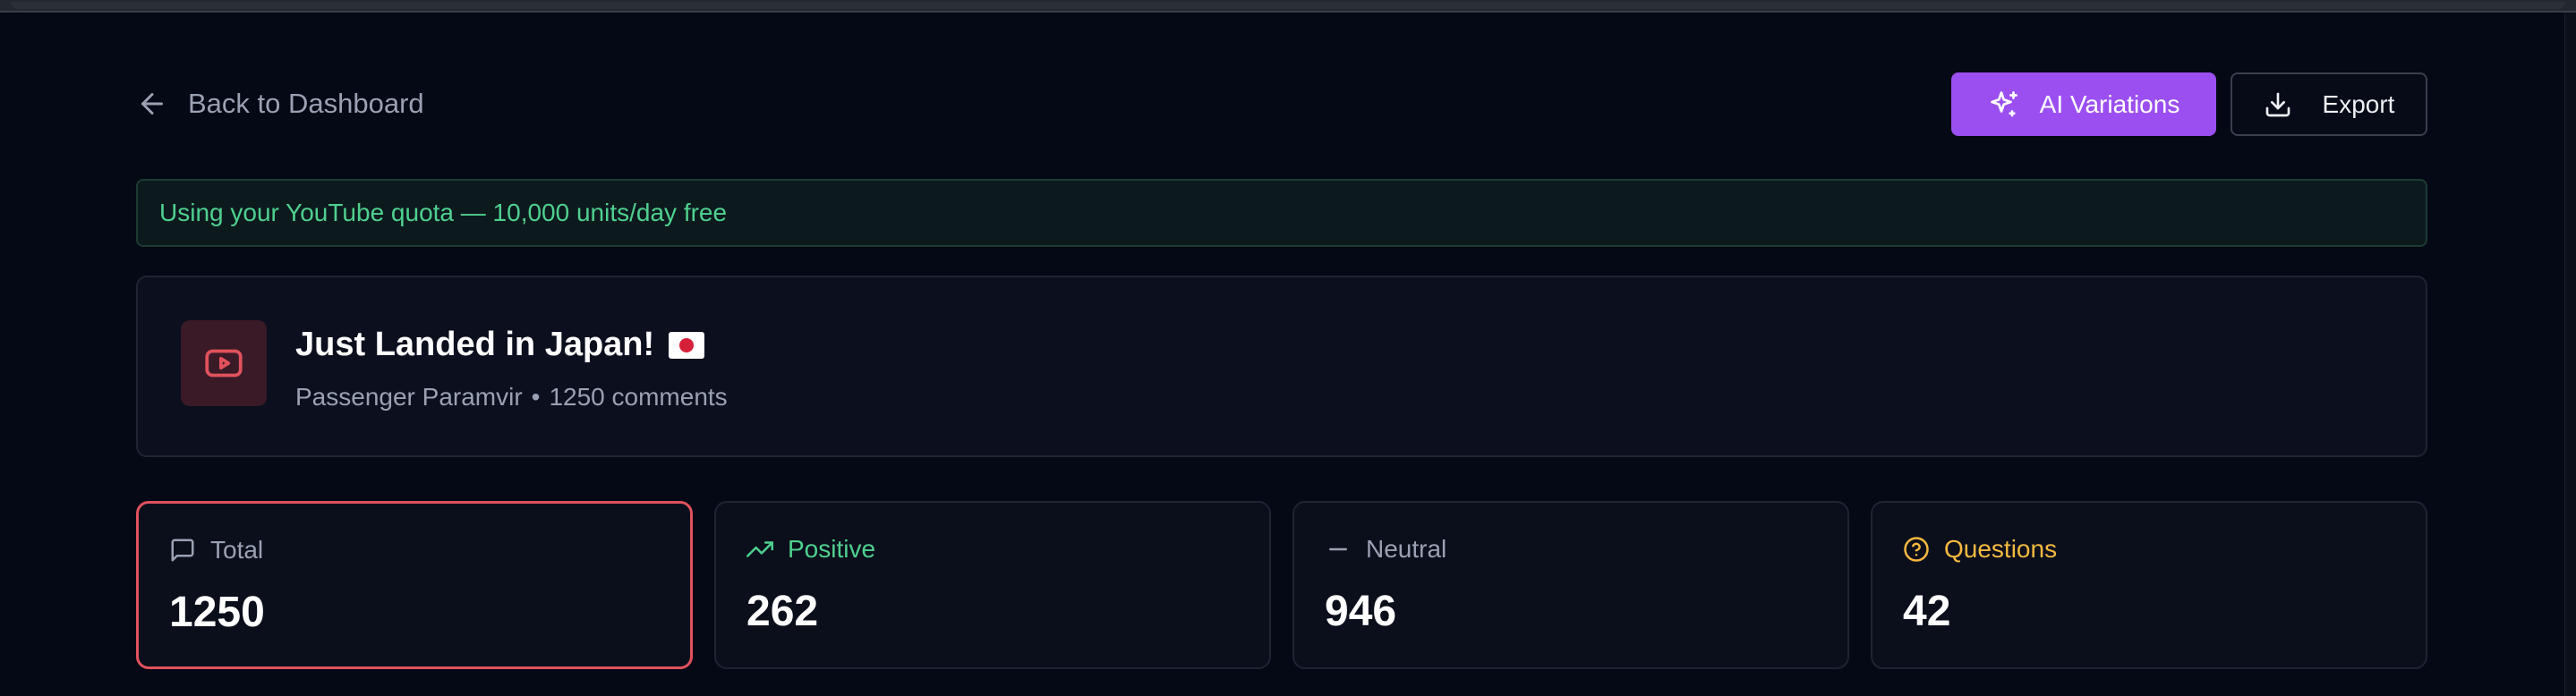 The width and height of the screenshot is (2576, 696). I want to click on stat-card-neutral: Neutral 946, so click(1570, 585).